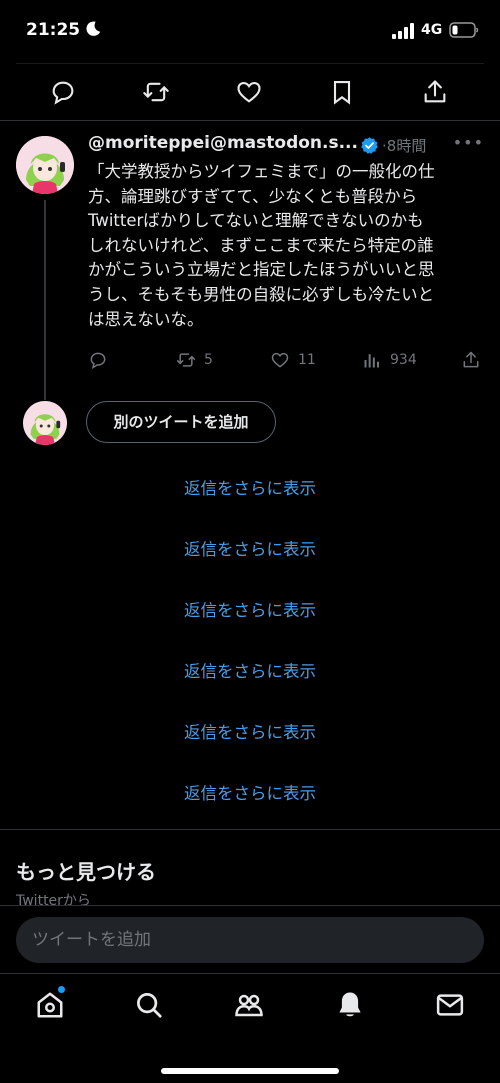 The width and height of the screenshot is (500, 1083). What do you see at coordinates (86, 872) in the screenshot?
I see `discover-more-title: もっと見つける` at bounding box center [86, 872].